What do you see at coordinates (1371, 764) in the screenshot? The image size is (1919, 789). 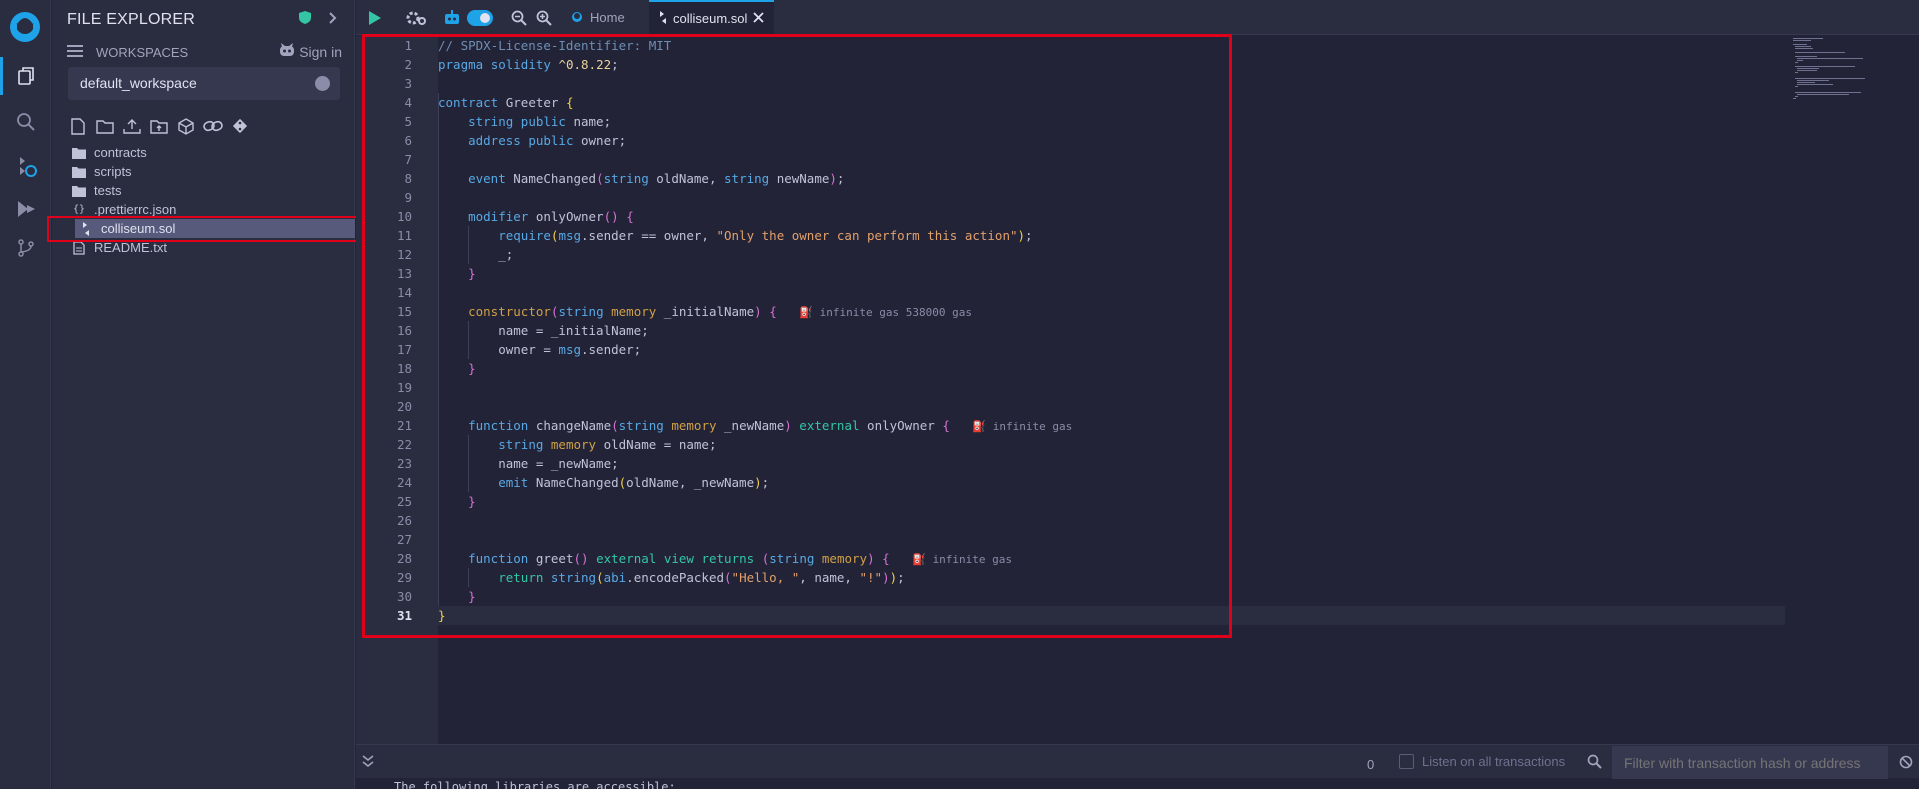 I see `pending-tx-count: 0` at bounding box center [1371, 764].